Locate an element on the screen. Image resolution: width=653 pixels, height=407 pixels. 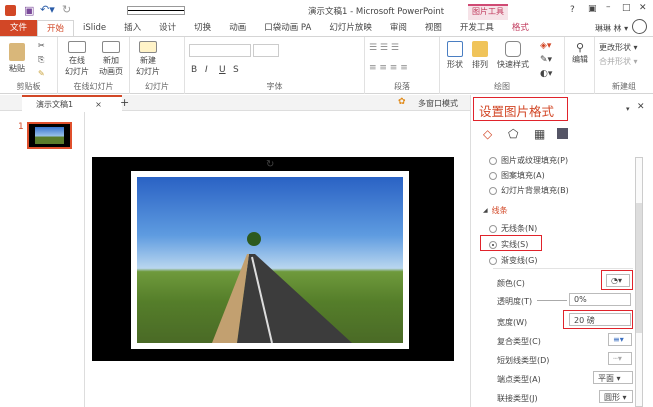
cap-type-label: 端点类型(A) is located at coordinates (519, 379).